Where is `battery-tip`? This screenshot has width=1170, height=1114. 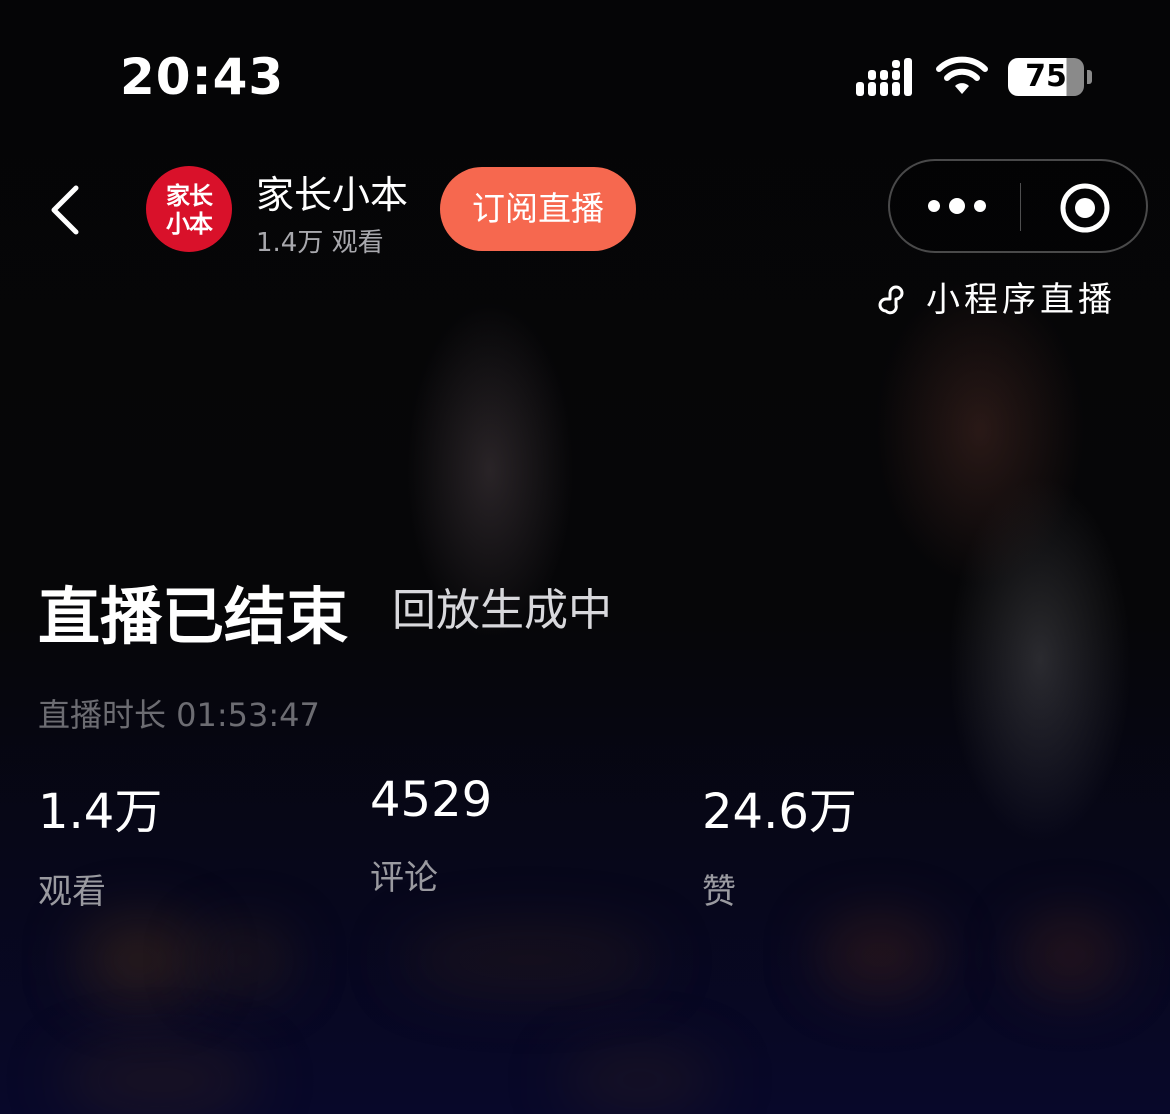 battery-tip is located at coordinates (1089, 77).